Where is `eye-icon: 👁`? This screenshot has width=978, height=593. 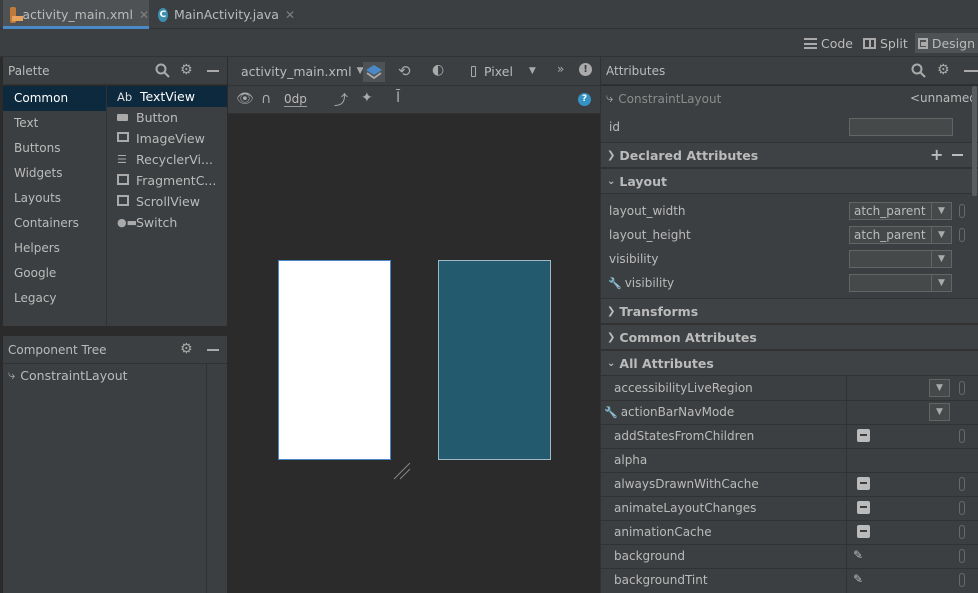 eye-icon: 👁 is located at coordinates (245, 99).